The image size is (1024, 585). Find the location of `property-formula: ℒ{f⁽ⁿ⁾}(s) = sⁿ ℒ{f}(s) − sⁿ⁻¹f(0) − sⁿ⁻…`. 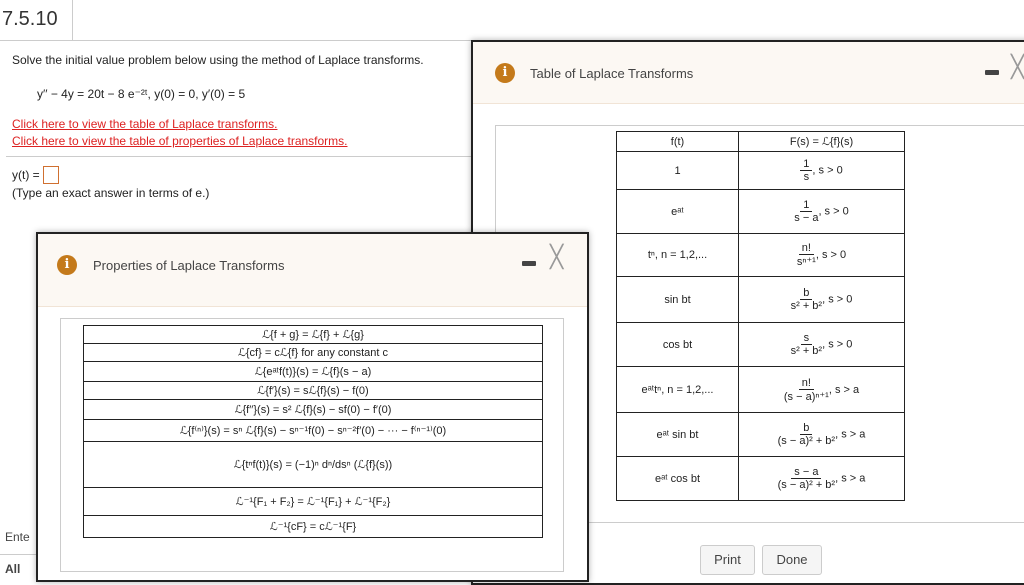

property-formula: ℒ{f⁽ⁿ⁾}(s) = sⁿ ℒ{f}(s) − sⁿ⁻¹f(0) − sⁿ⁻… is located at coordinates (313, 430).